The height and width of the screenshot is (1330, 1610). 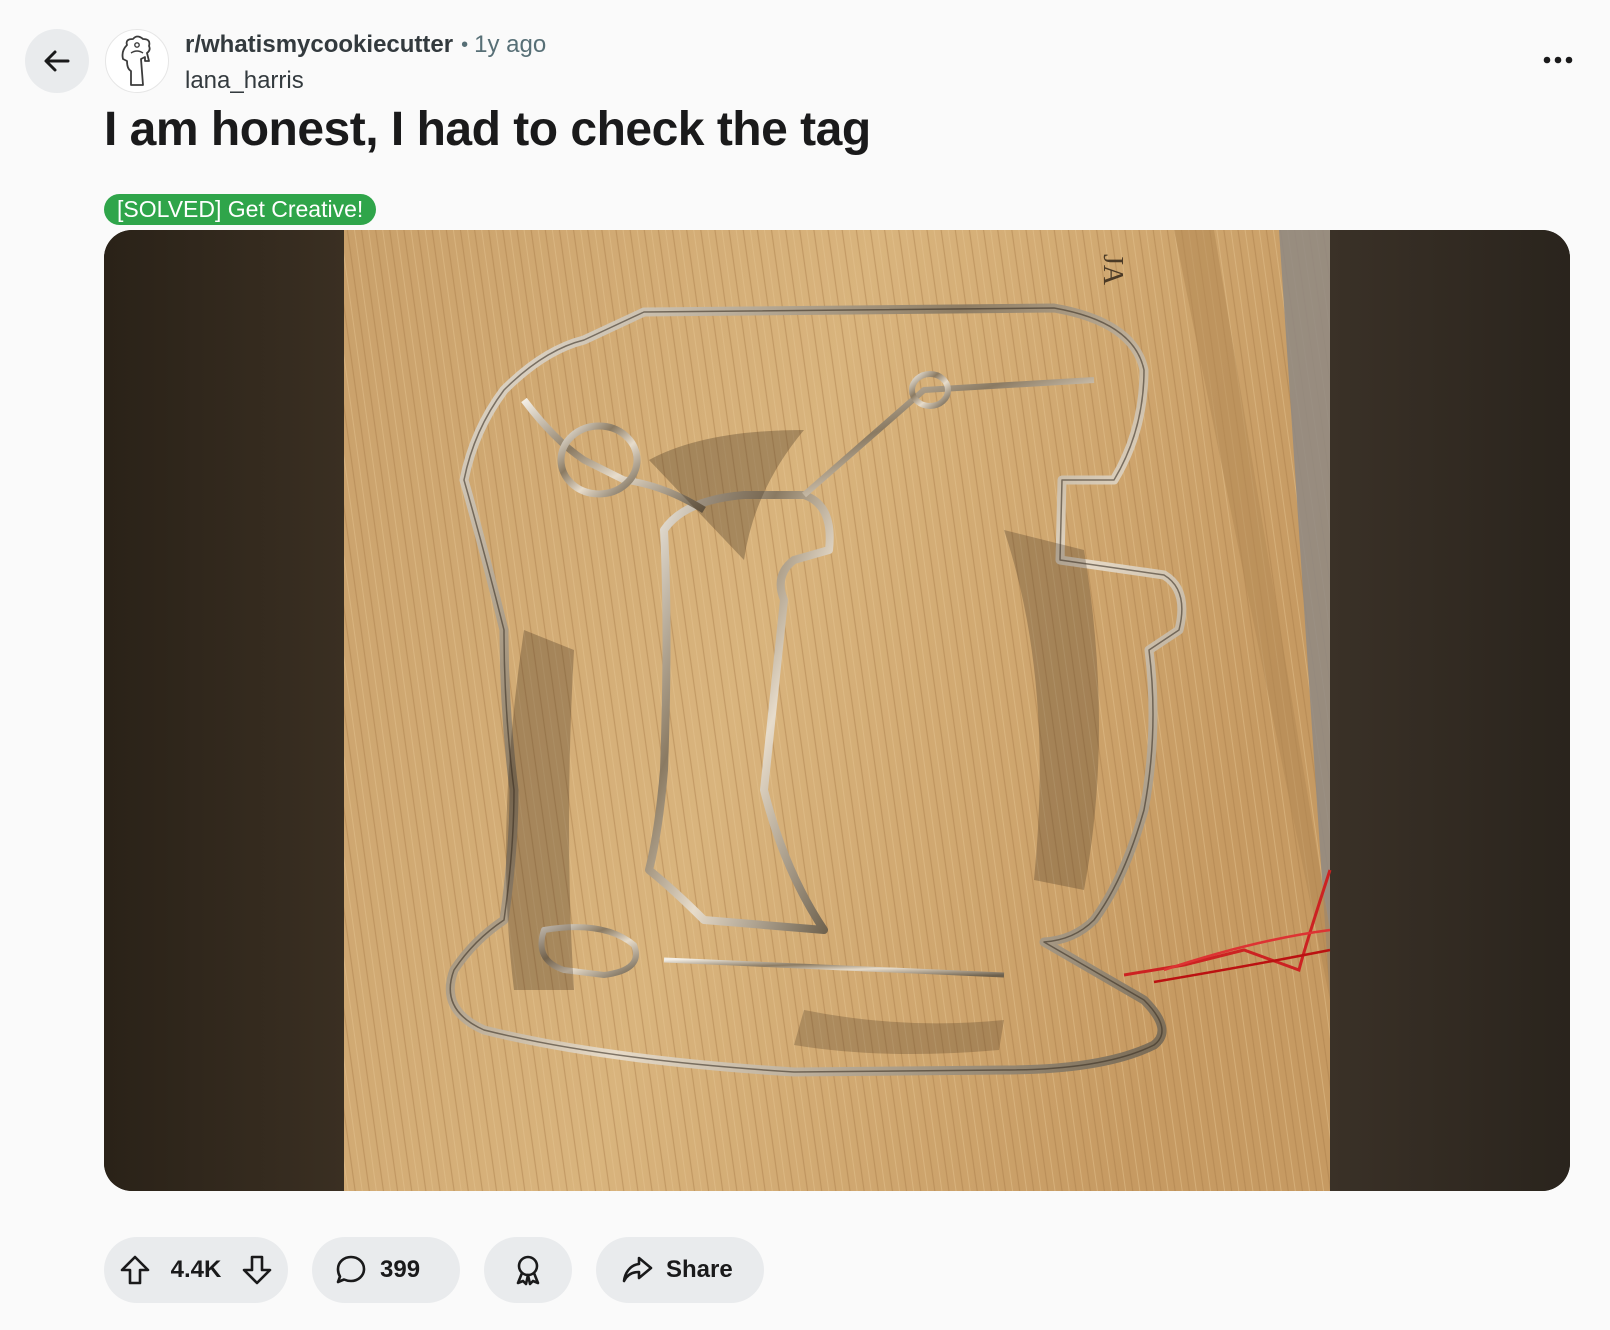 I want to click on comment-count: 399, so click(x=400, y=1269).